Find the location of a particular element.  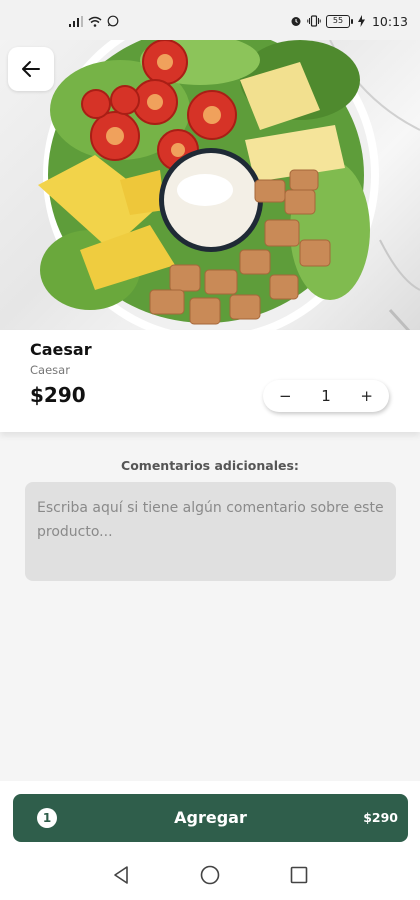

battery-indicator: 55 is located at coordinates (339, 21).